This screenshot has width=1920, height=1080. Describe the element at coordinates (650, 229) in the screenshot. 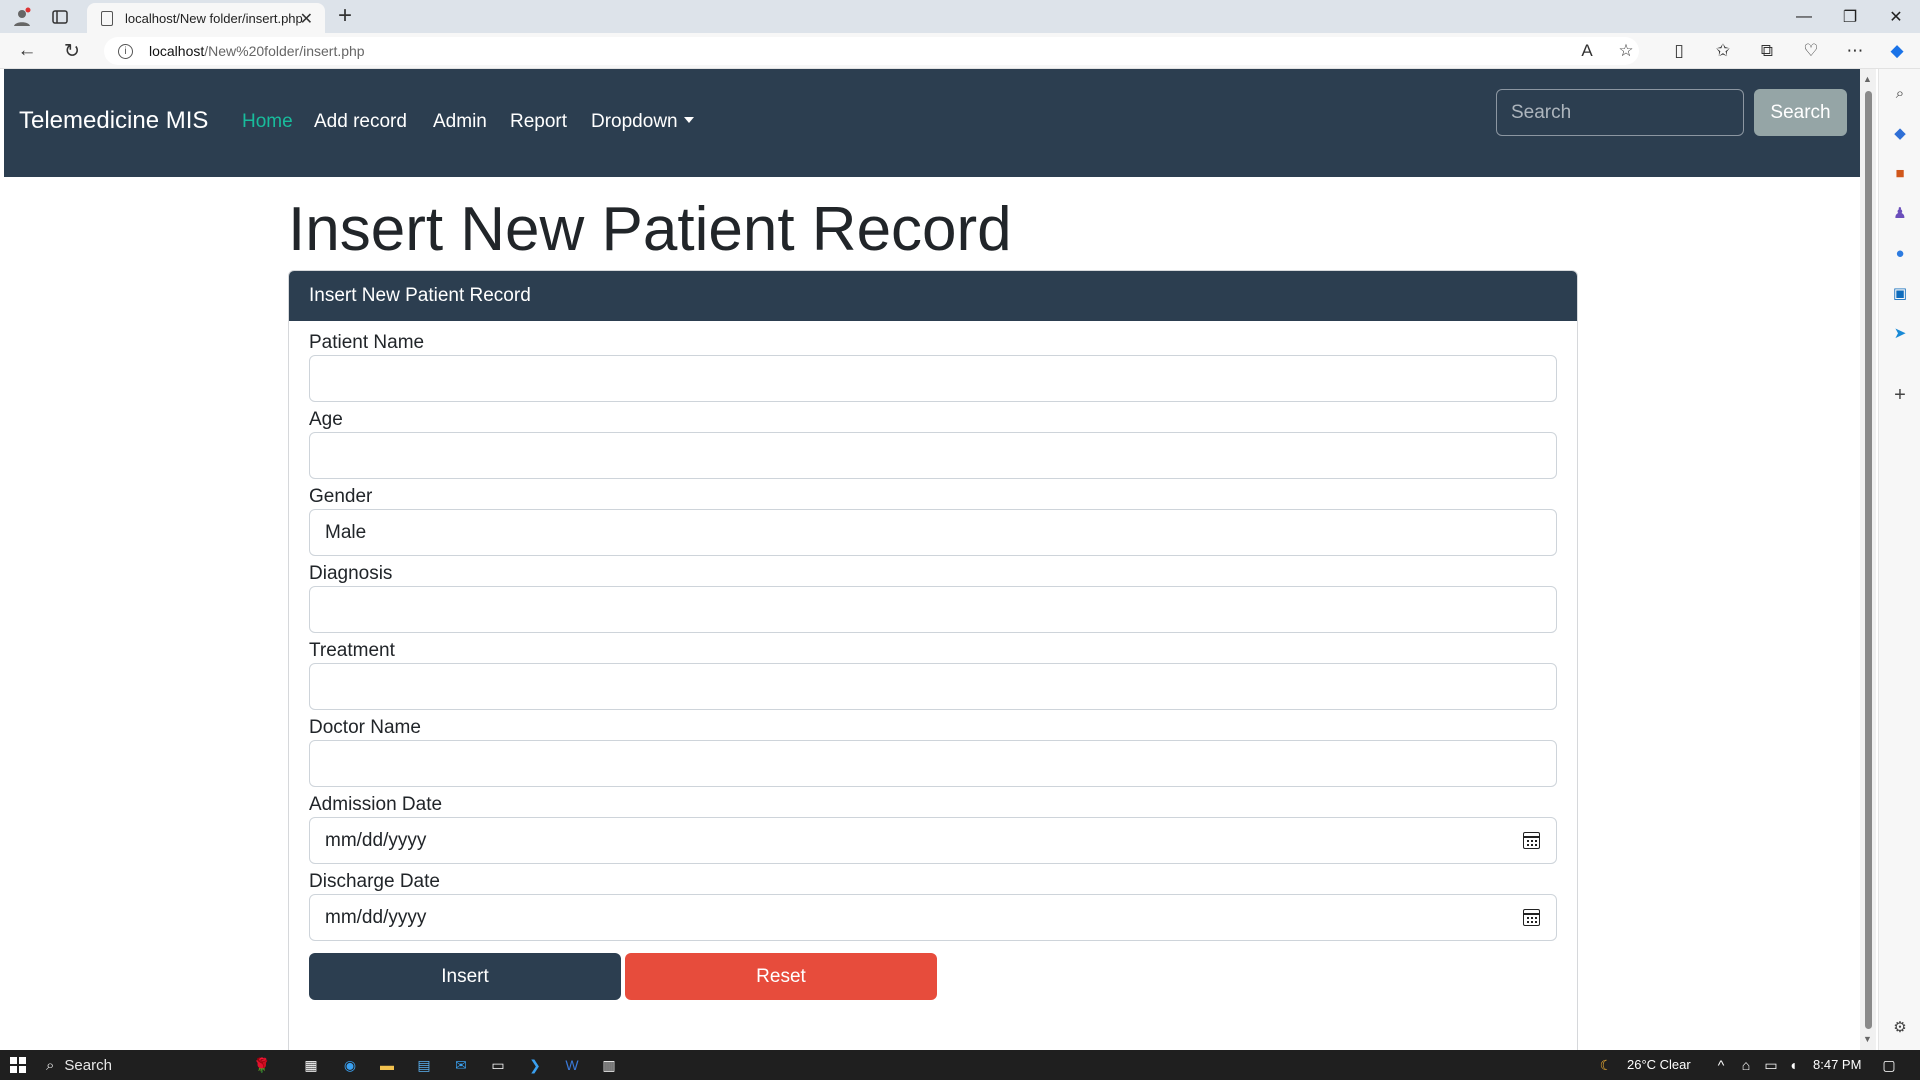

I see `page-title: Insert New Patient Record` at that location.